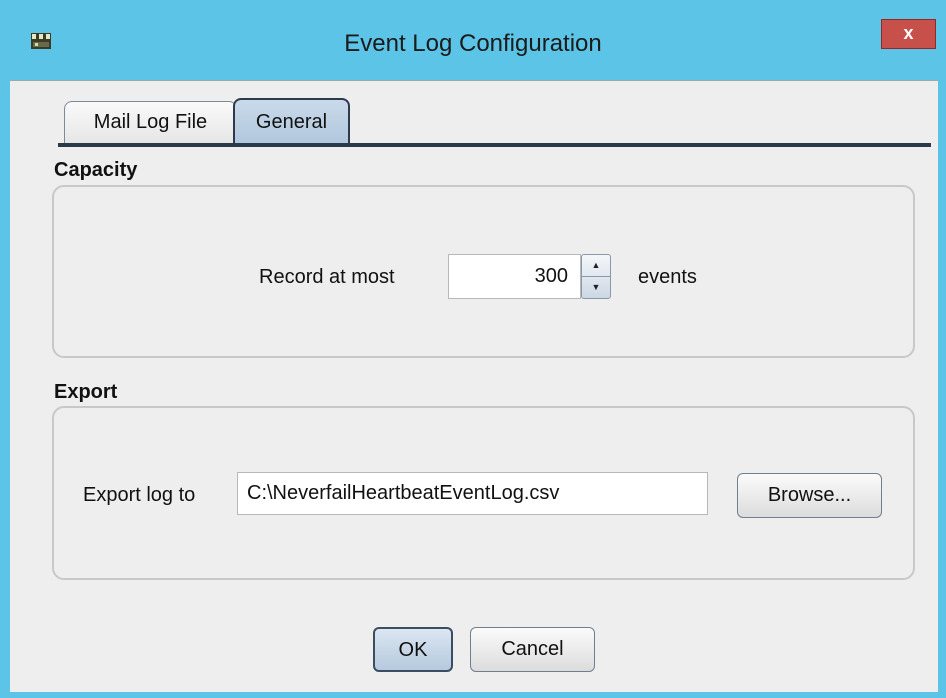  What do you see at coordinates (96, 170) in the screenshot?
I see `capacity-section-title: Capacity` at bounding box center [96, 170].